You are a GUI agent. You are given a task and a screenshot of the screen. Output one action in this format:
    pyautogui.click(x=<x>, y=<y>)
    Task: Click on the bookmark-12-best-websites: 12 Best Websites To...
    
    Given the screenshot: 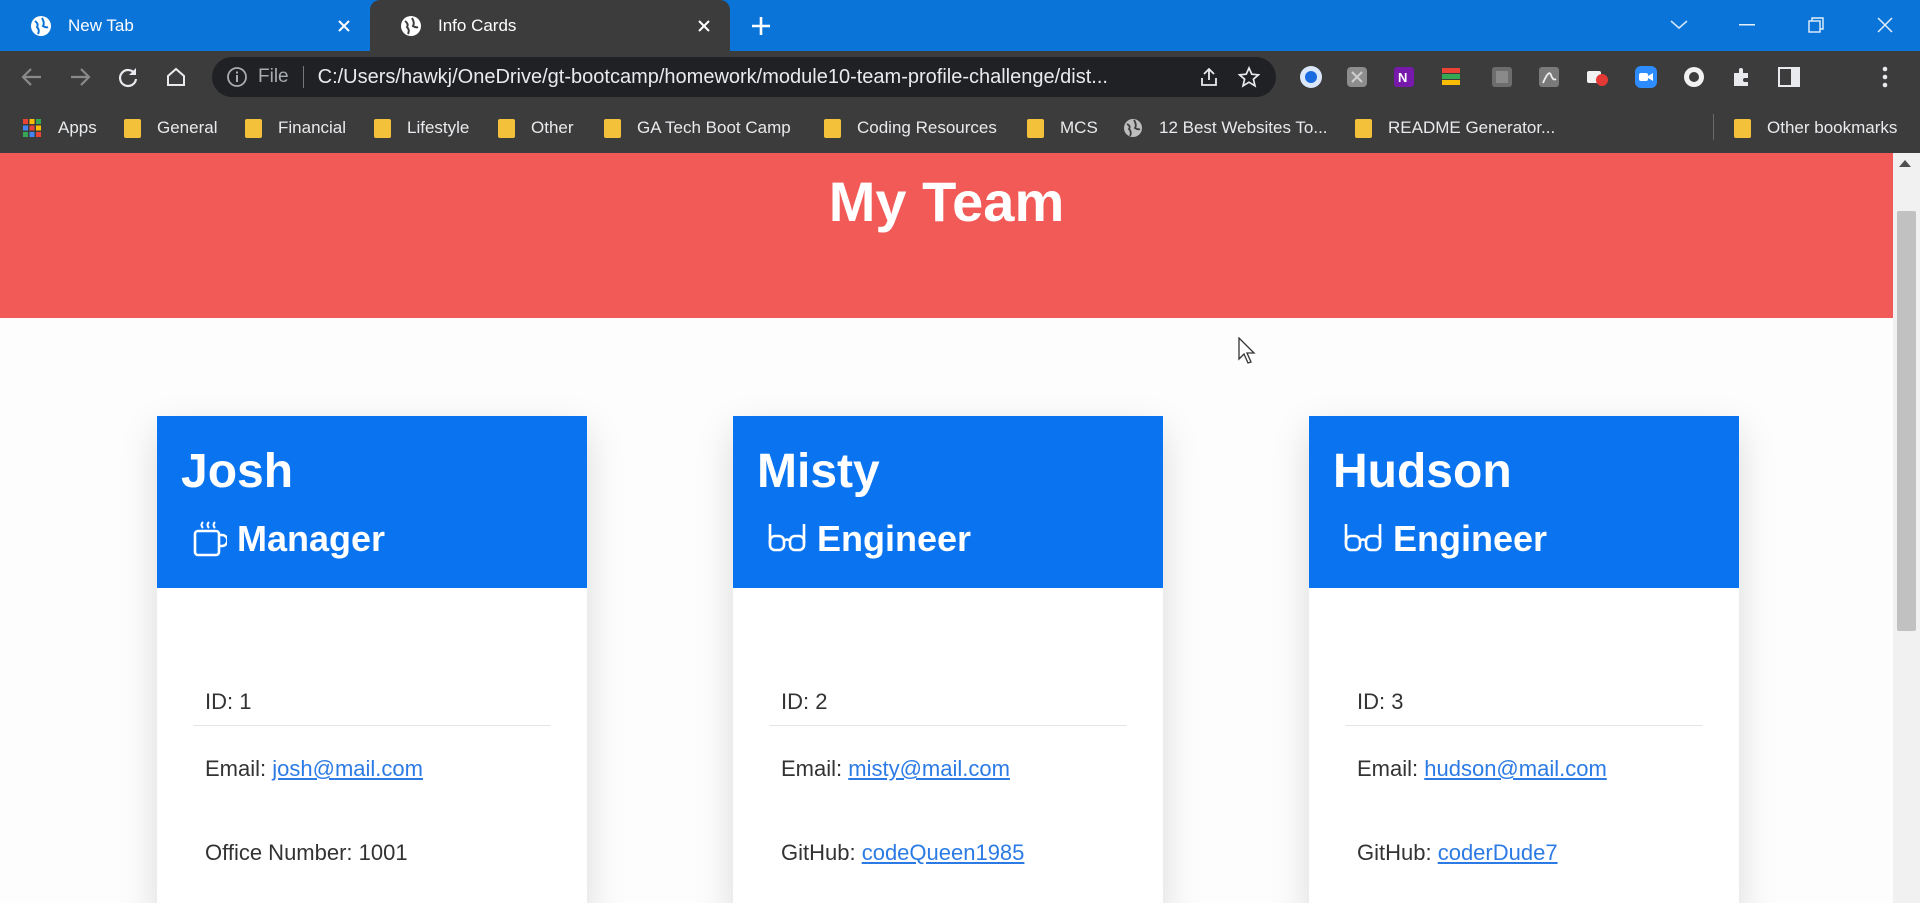 What is the action you would take?
    pyautogui.click(x=1225, y=128)
    